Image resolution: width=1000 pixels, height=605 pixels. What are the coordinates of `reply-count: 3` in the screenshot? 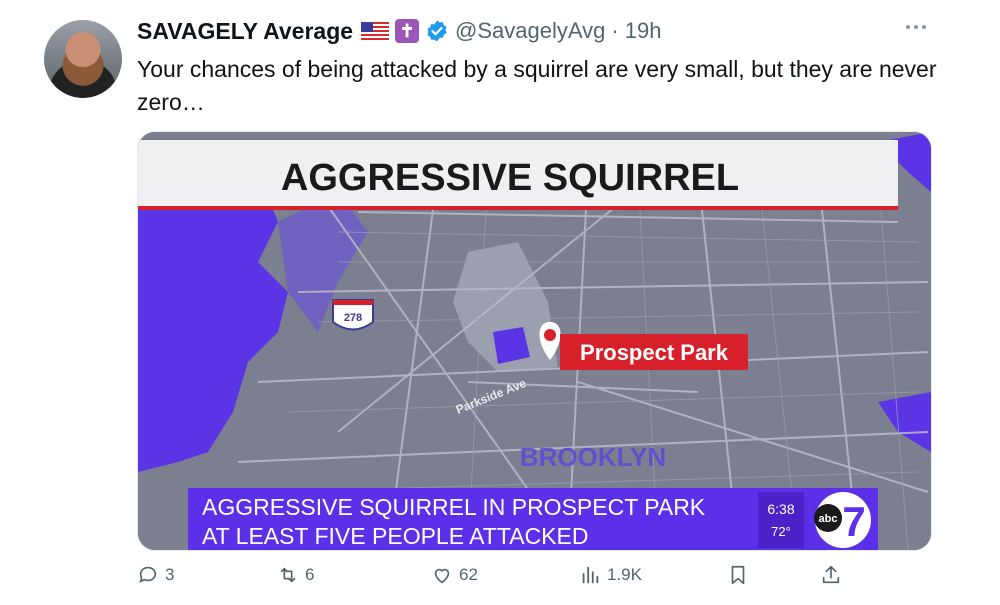 It's located at (170, 574).